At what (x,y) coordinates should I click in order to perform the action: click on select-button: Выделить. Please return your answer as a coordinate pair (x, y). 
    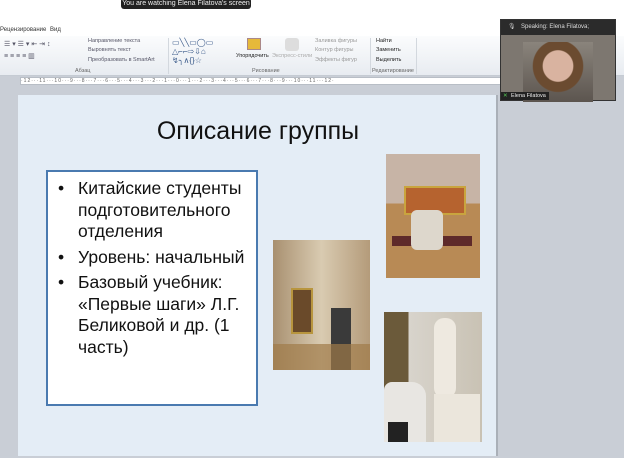
    Looking at the image, I should click on (388, 60).